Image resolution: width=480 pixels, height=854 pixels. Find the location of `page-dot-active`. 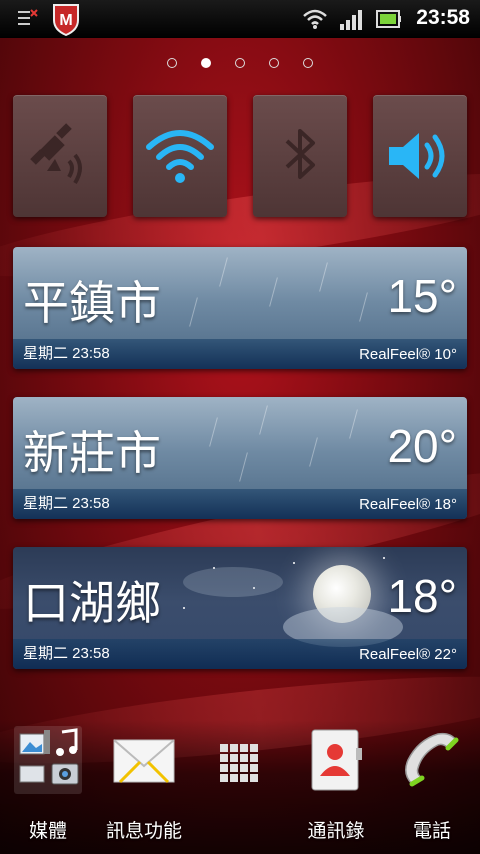

page-dot-active is located at coordinates (206, 63).